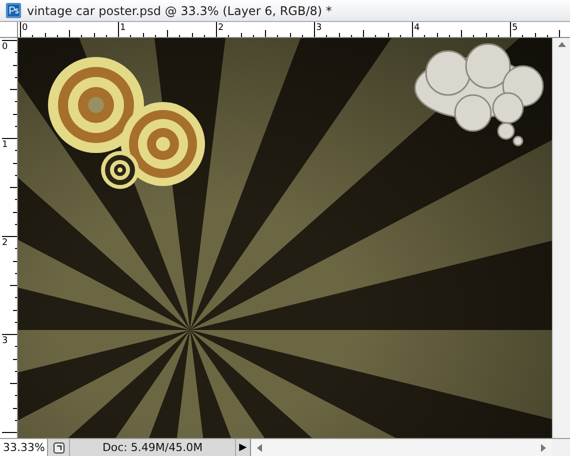 This screenshot has width=570, height=456. I want to click on window-title: vintage car poster.psd @ 33.3% (Layer 6, RGB/8) *, so click(179, 11).